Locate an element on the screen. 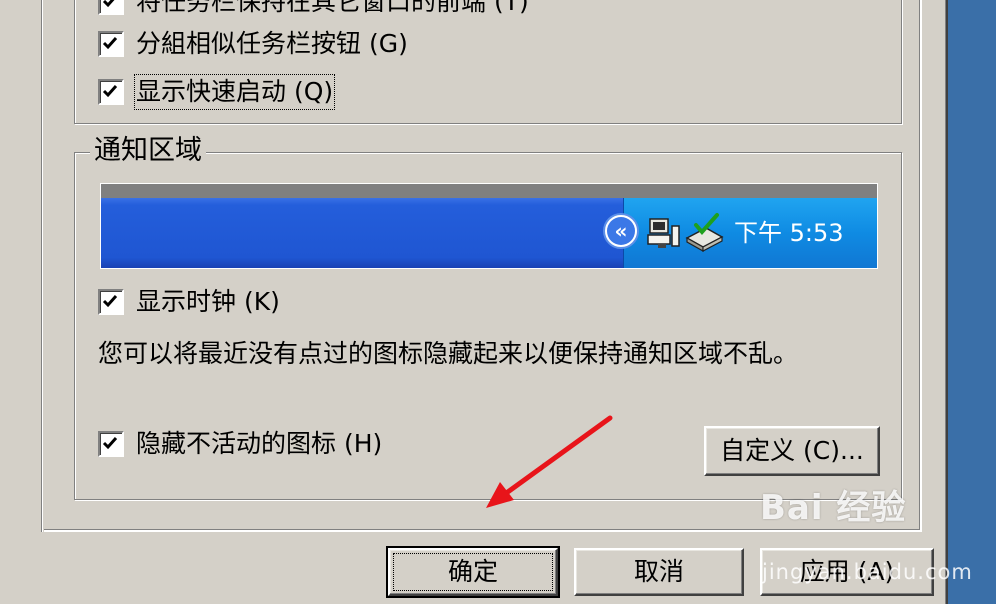  watermark-url: jingyan.baidu.com is located at coordinates (867, 572).